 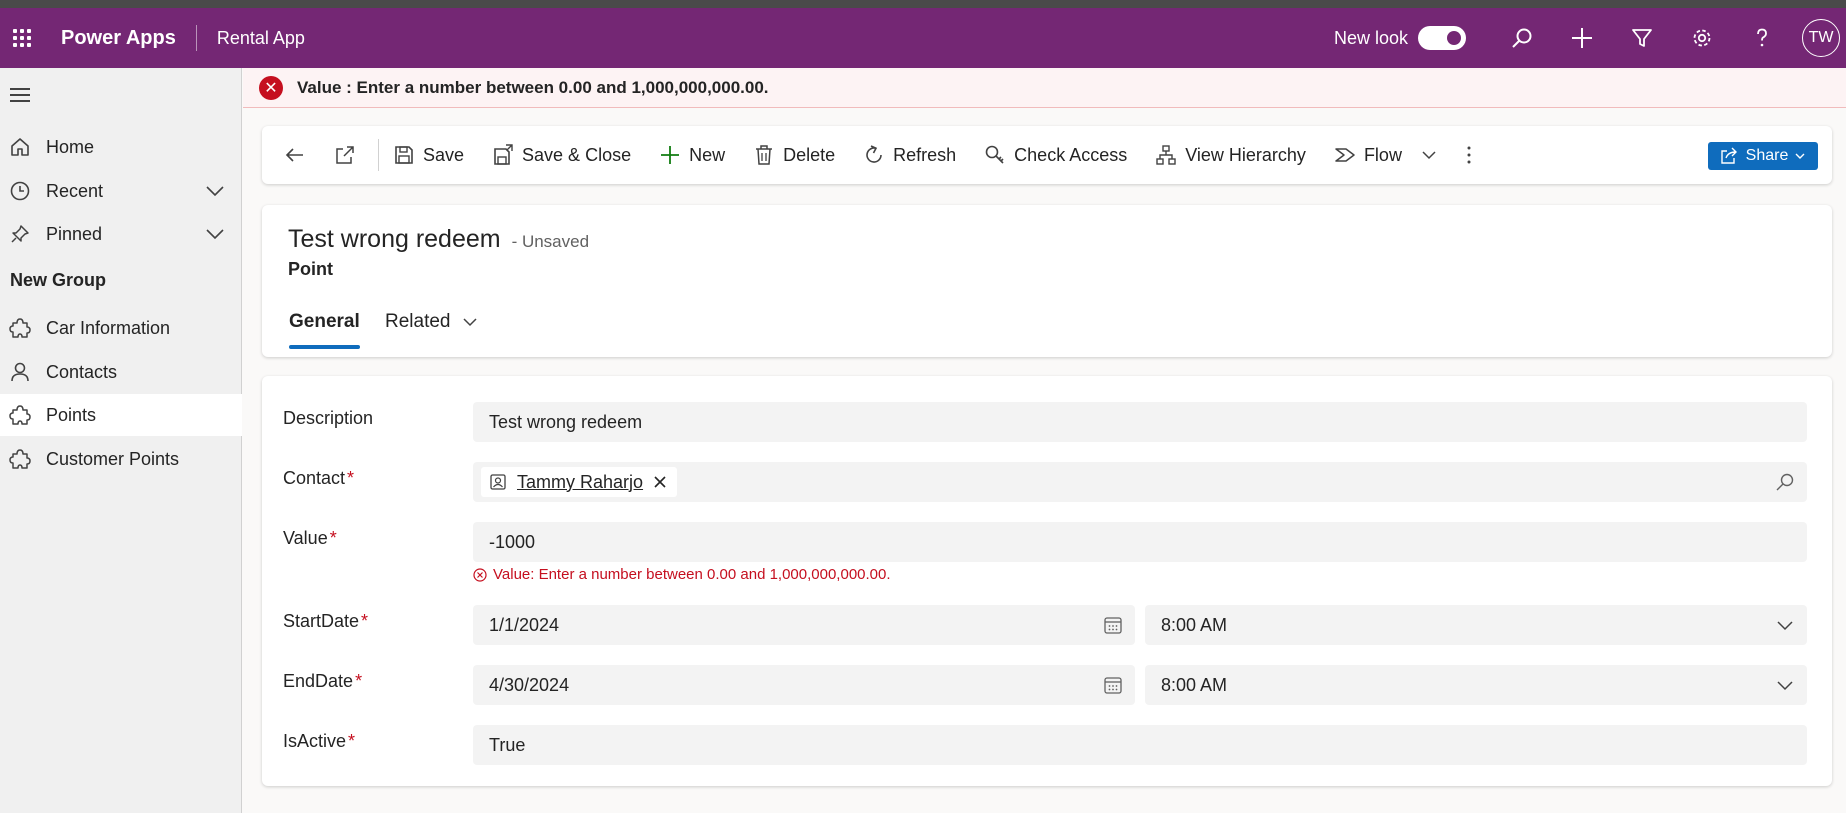 I want to click on filter-button, so click(x=1642, y=38).